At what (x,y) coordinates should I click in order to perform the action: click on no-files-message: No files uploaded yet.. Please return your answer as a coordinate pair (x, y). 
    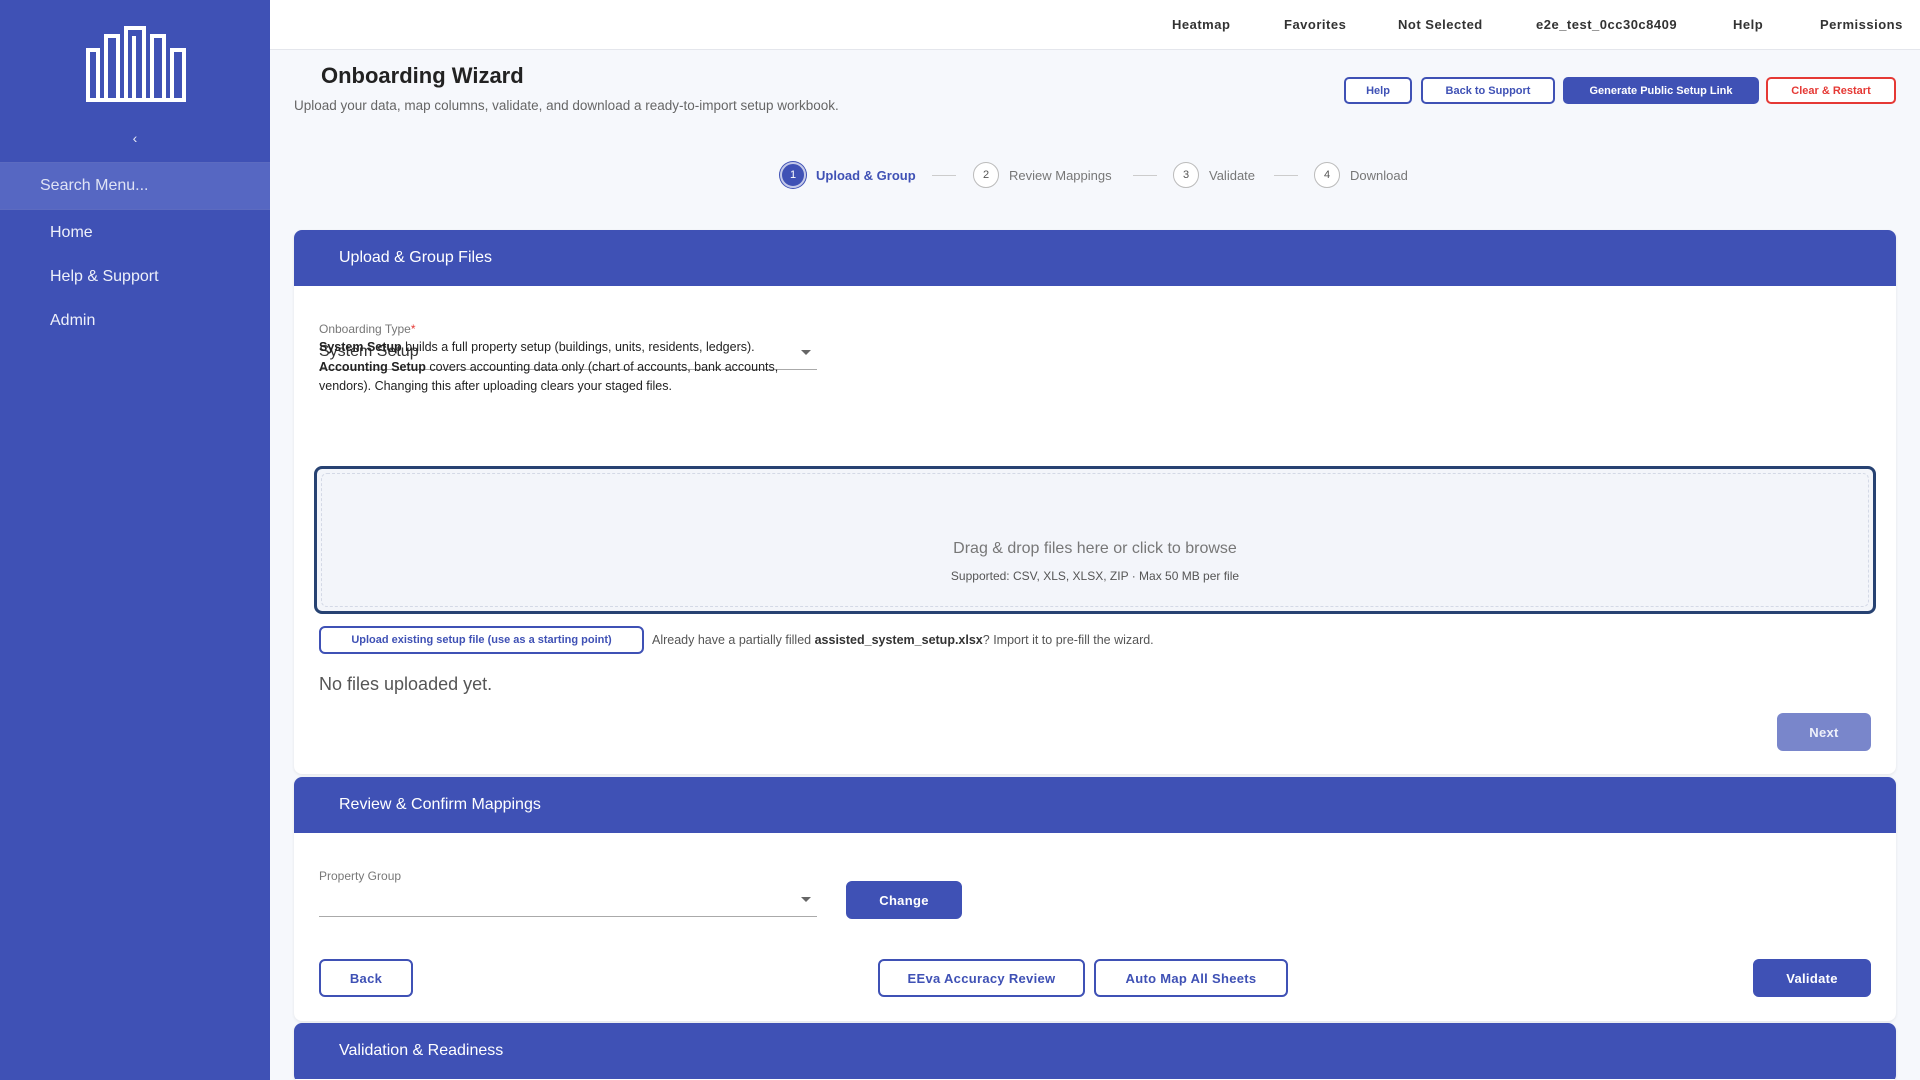
    Looking at the image, I should click on (406, 684).